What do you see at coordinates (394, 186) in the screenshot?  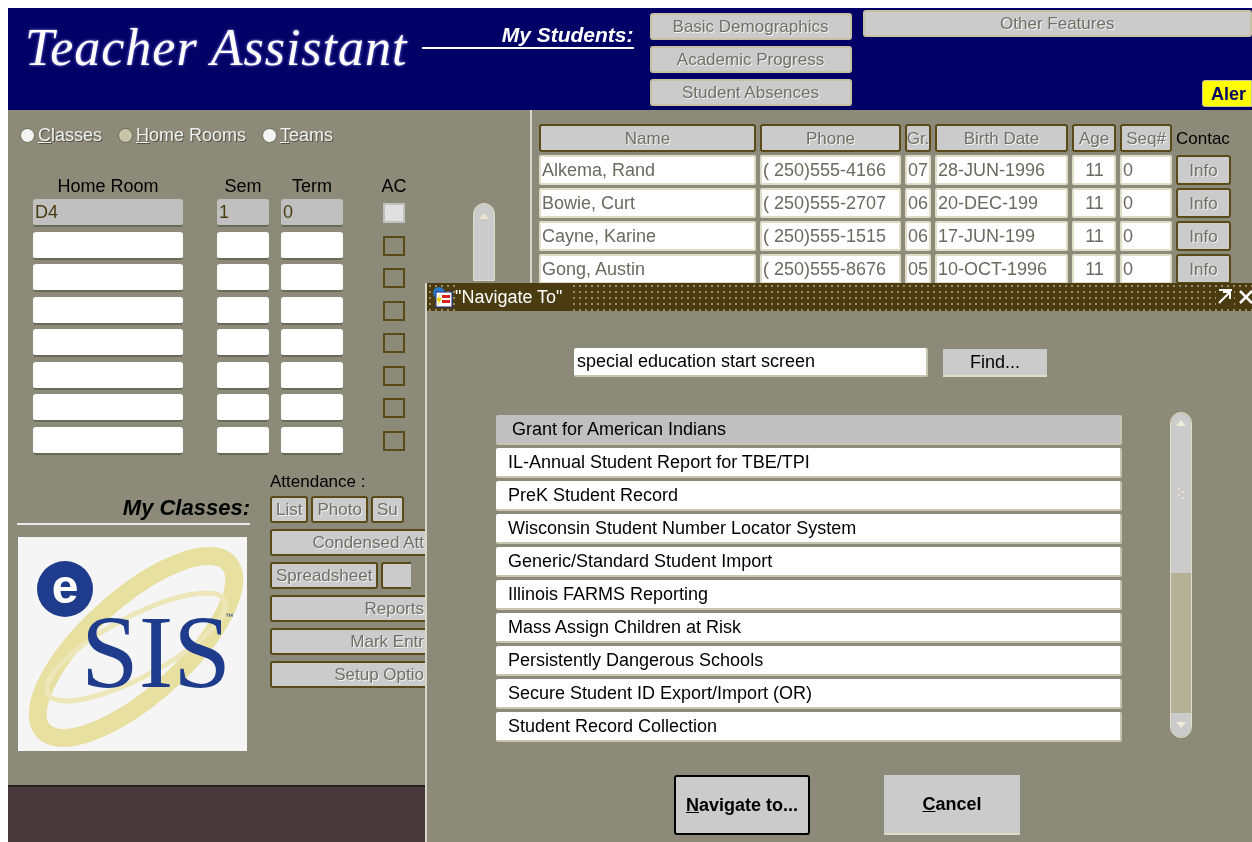 I see `column-header: AC` at bounding box center [394, 186].